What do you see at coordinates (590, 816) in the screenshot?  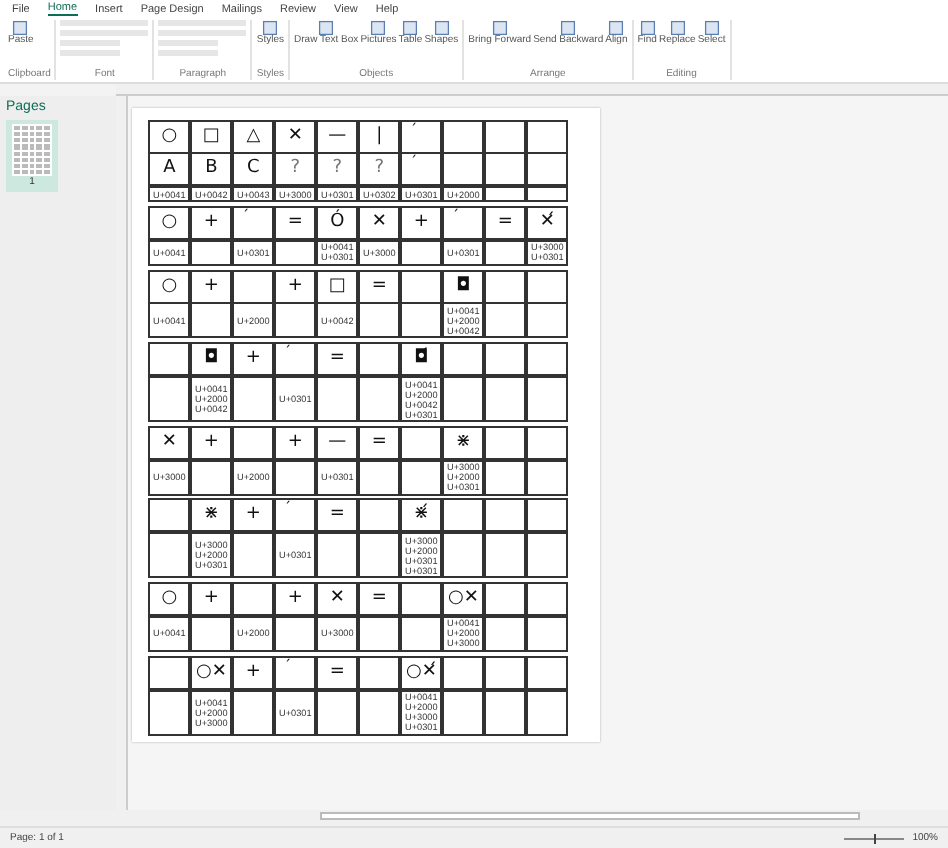 I see `scrollbar` at bounding box center [590, 816].